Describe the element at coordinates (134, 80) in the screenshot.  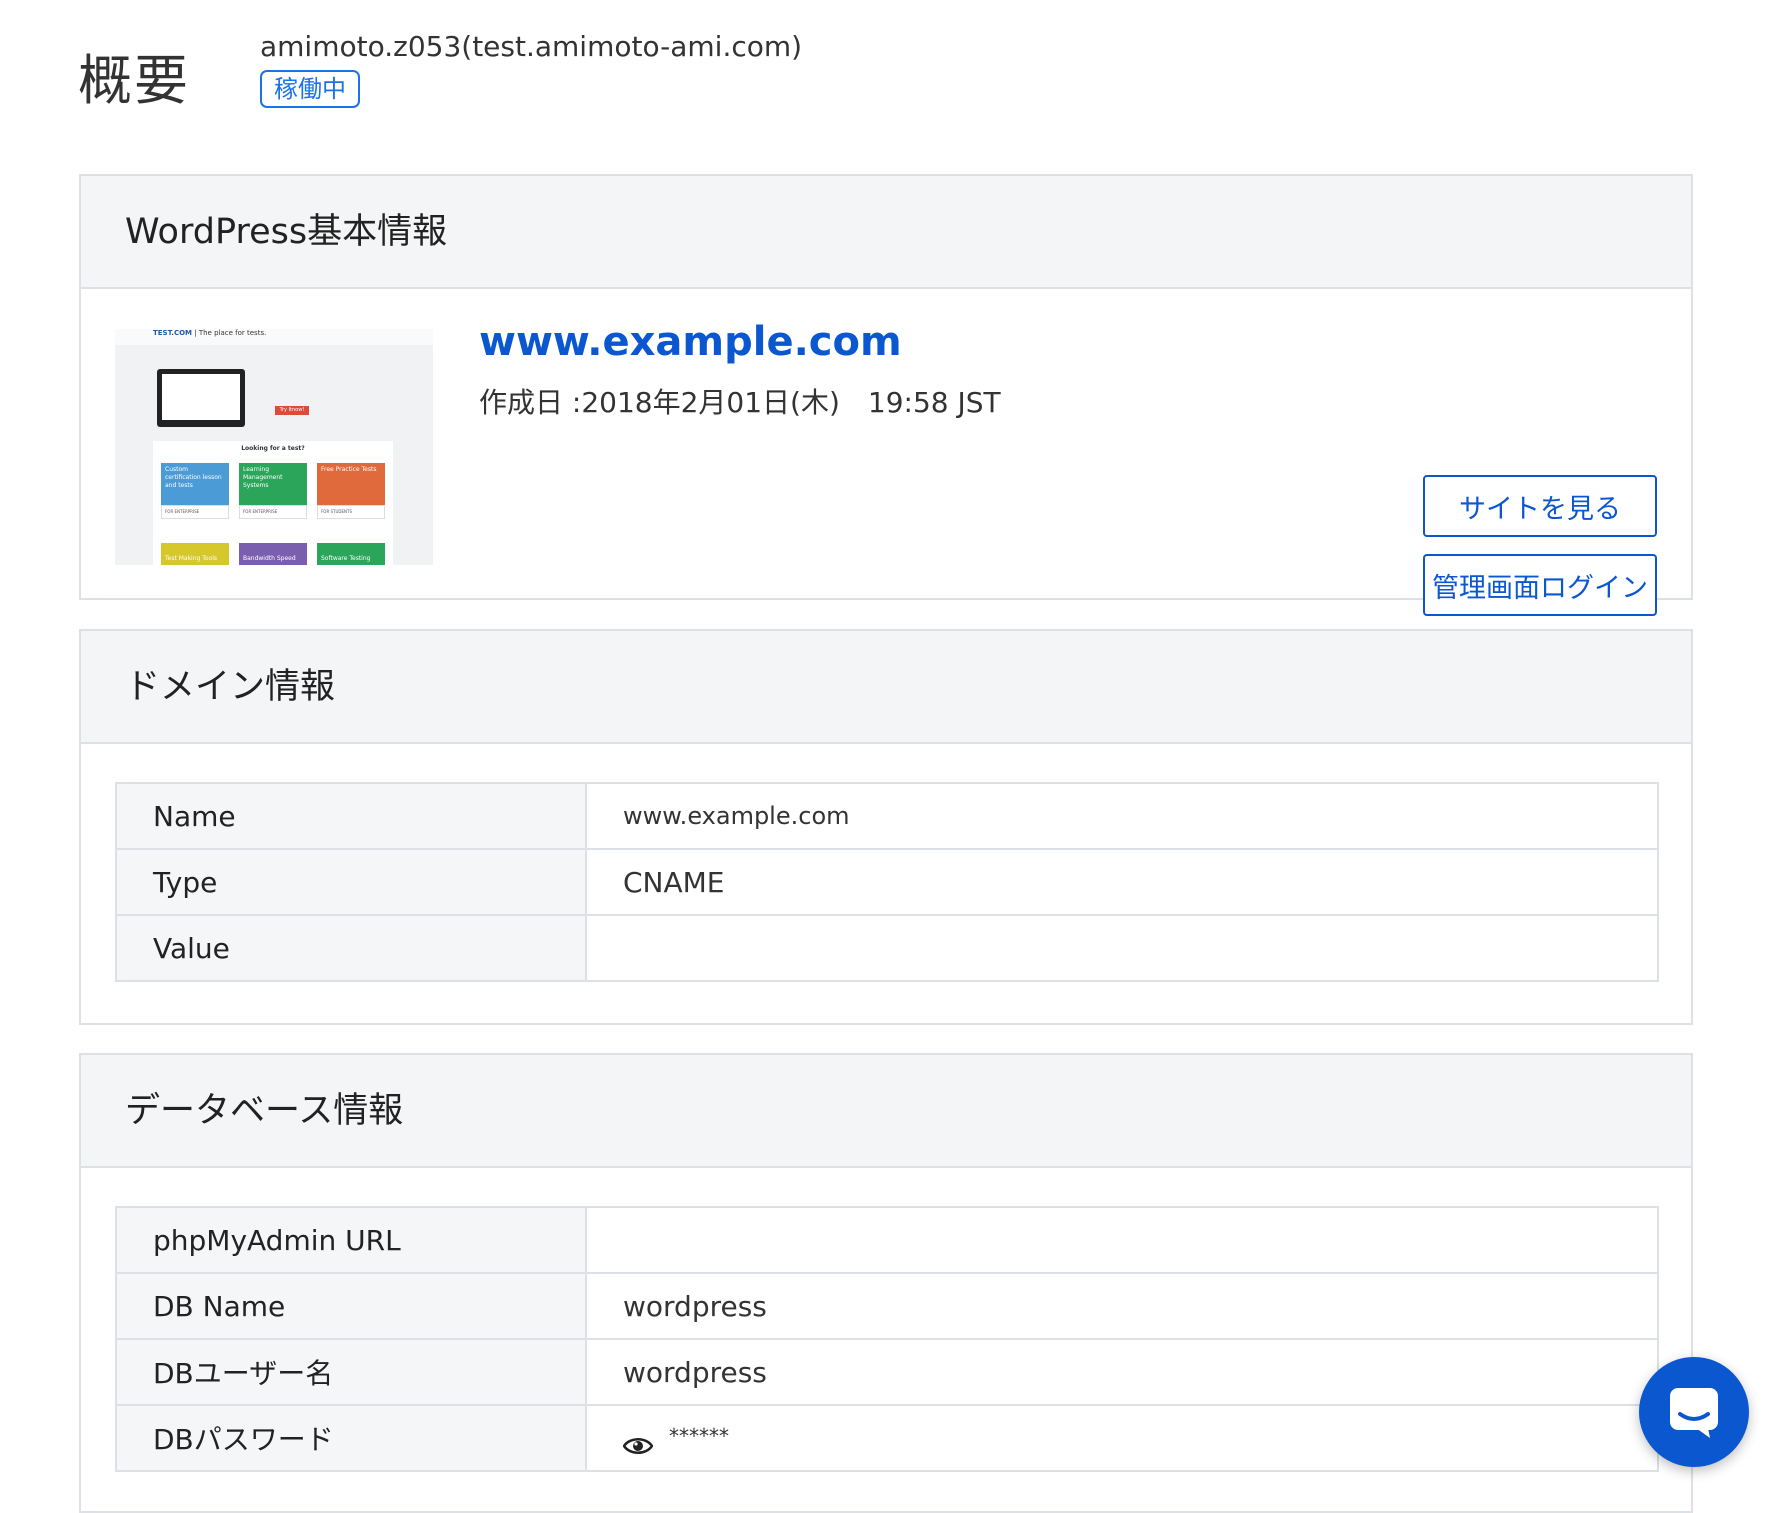
I see `page-title: 概要` at that location.